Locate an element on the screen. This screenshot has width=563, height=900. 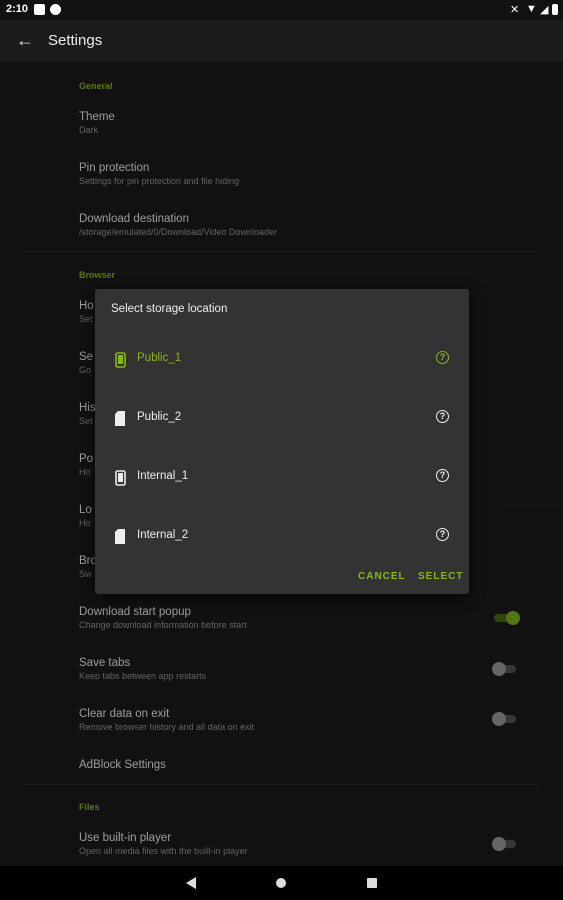
mute-icon: ✕ is located at coordinates (515, 10).